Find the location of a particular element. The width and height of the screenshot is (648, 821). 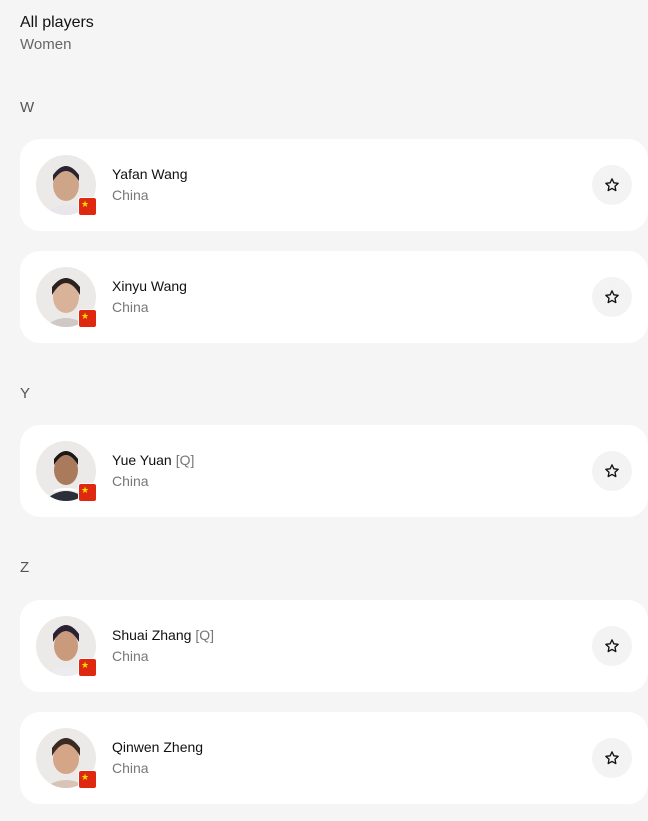

page-subtitle: Women is located at coordinates (46, 44).